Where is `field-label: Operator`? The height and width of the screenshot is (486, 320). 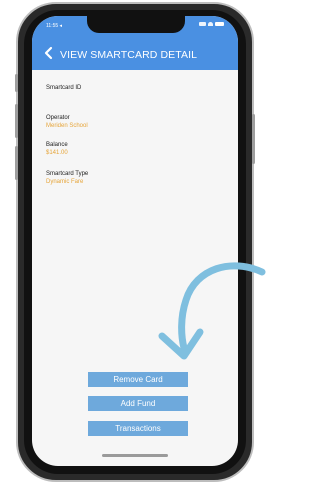
field-label: Operator is located at coordinates (58, 118).